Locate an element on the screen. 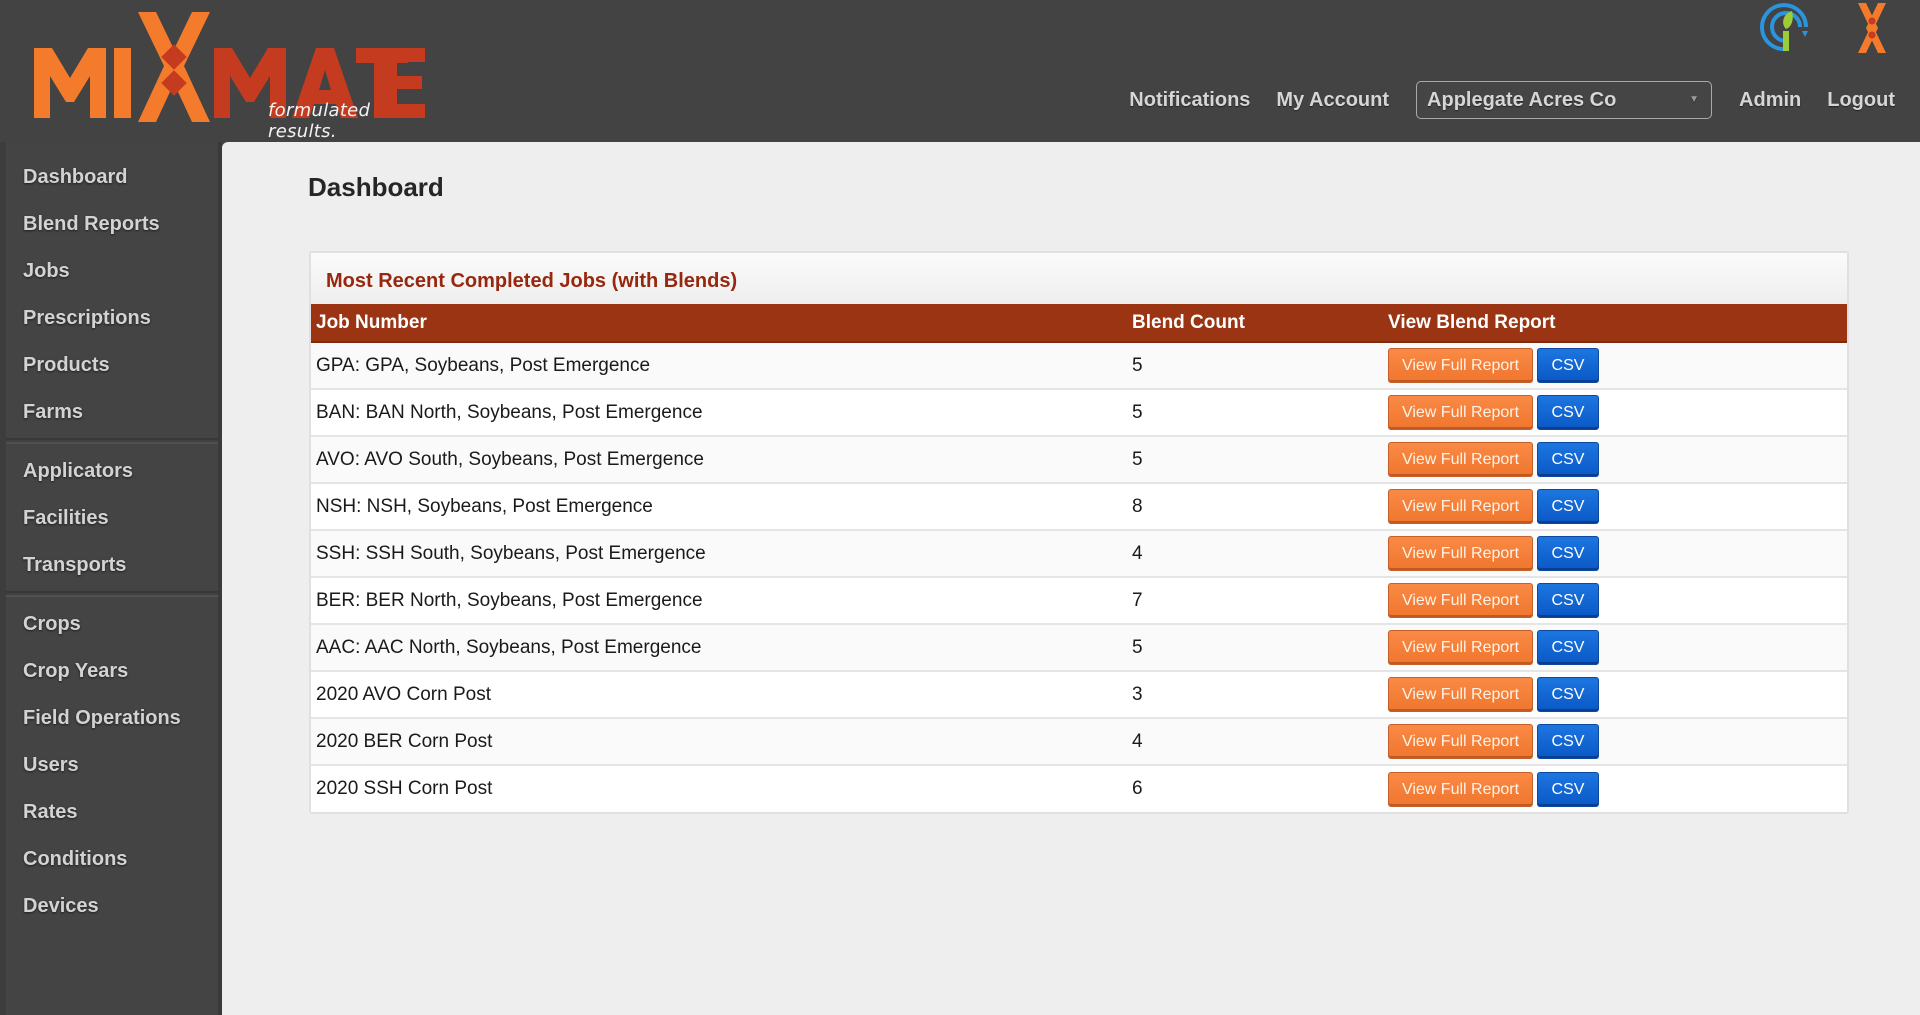  column-header-blend-count: Blend Count is located at coordinates (1255, 323).